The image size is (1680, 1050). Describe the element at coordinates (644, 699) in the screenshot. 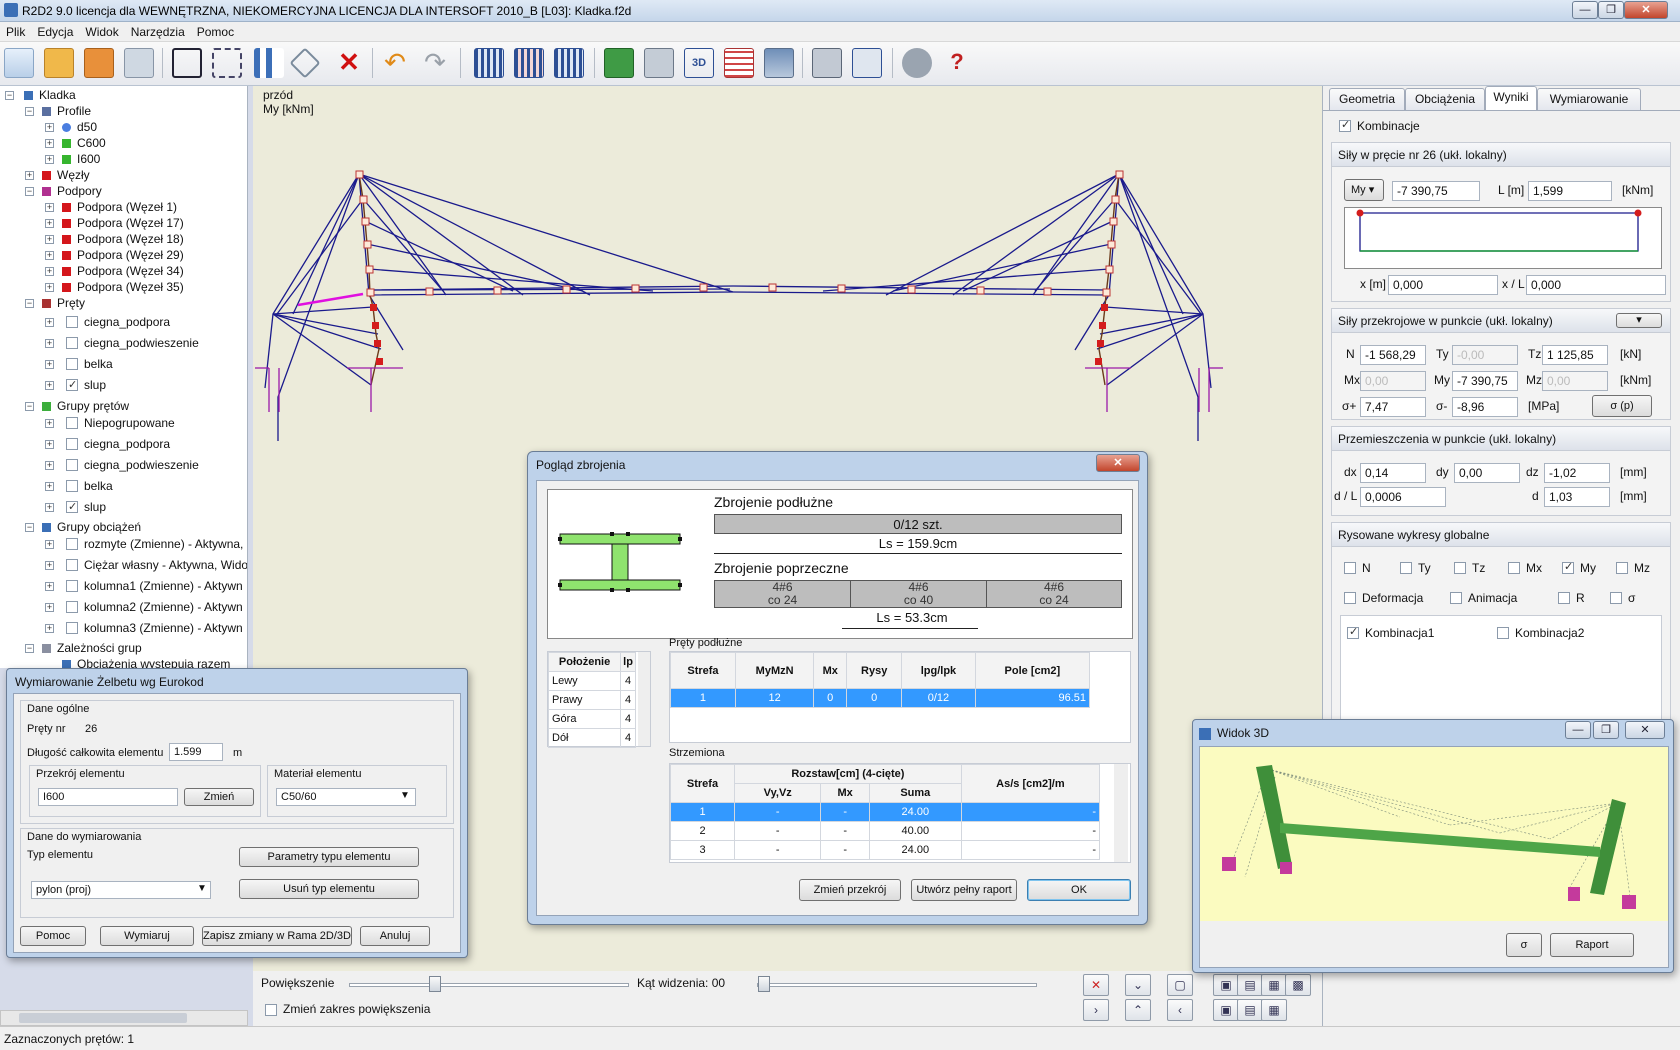

I see `position-scrollbar` at that location.